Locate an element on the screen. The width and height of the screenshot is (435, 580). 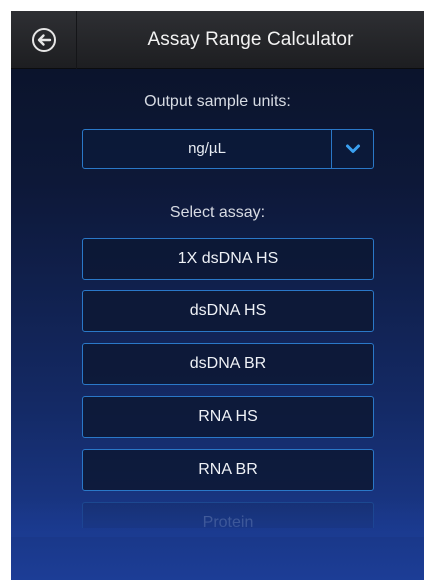
back-button is located at coordinates (44, 40).